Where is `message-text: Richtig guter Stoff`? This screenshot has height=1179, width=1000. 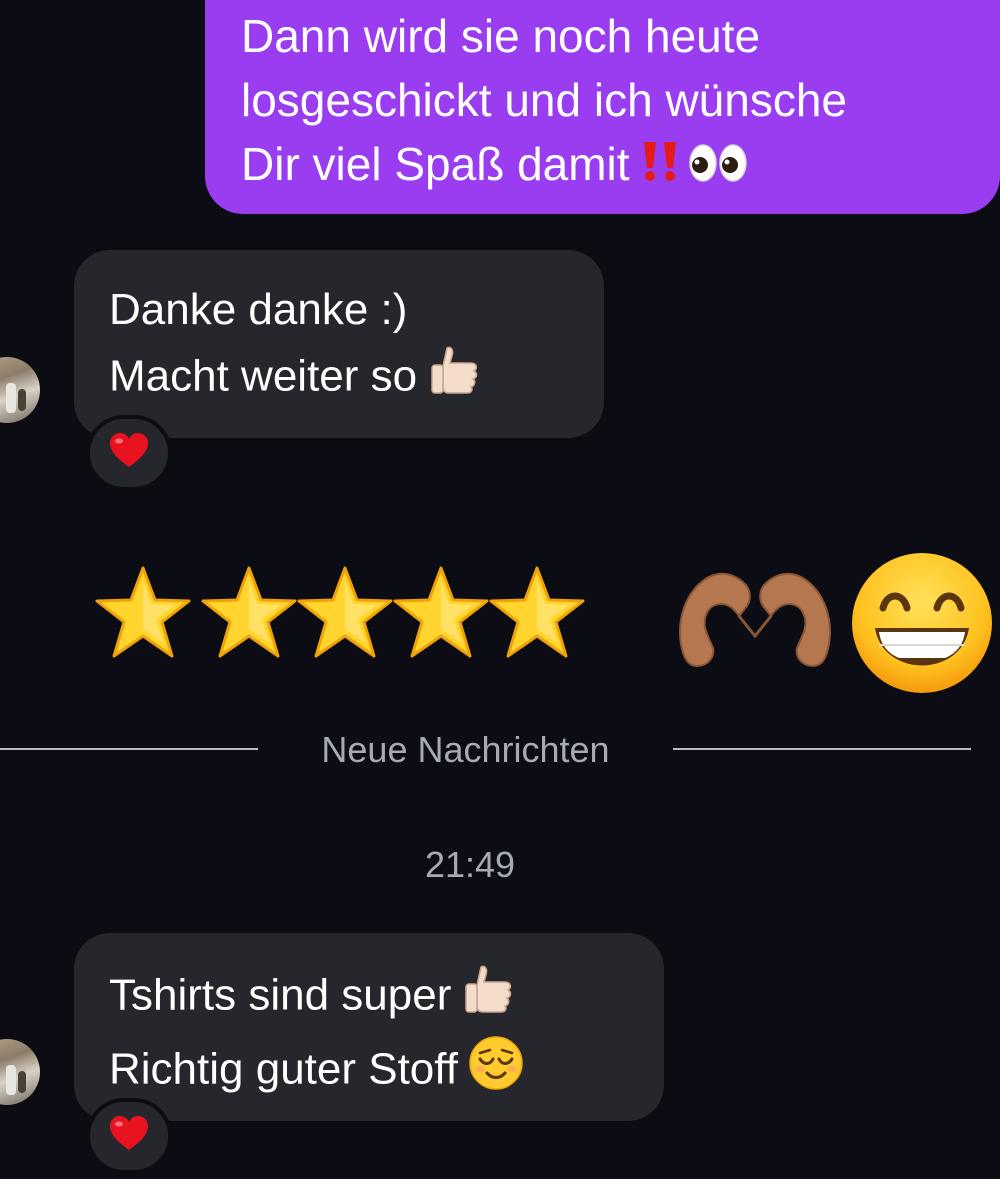 message-text: Richtig guter Stoff is located at coordinates (283, 1069).